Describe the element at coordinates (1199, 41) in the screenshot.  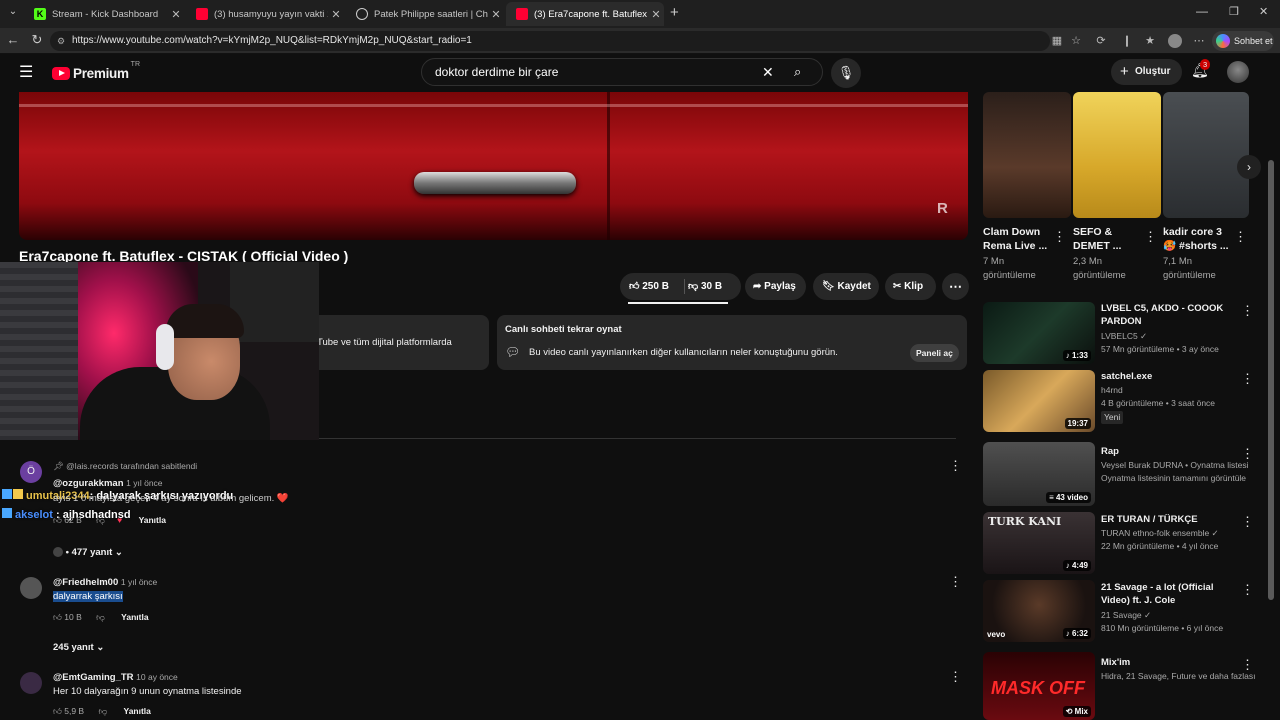
I see `more-menu-icon: ⋯` at that location.